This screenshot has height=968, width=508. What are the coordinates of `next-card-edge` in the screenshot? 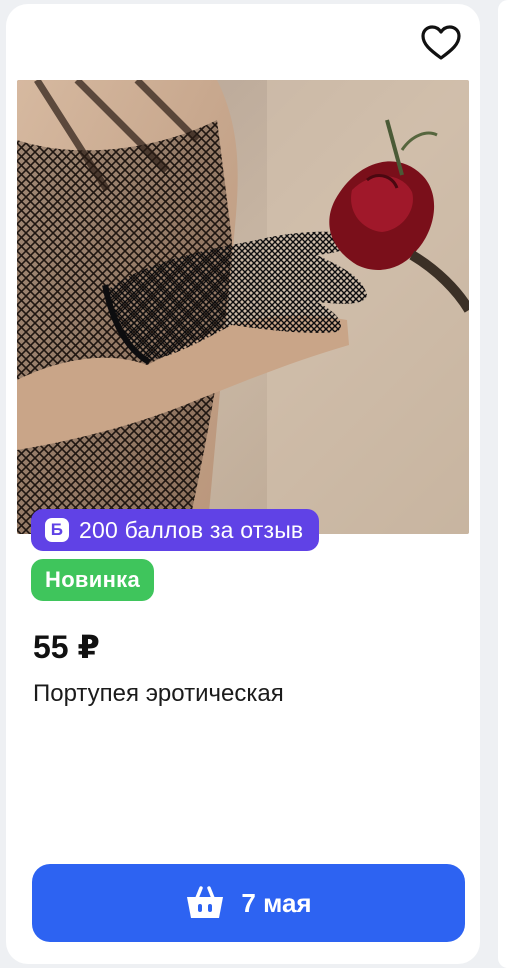 It's located at (503, 484).